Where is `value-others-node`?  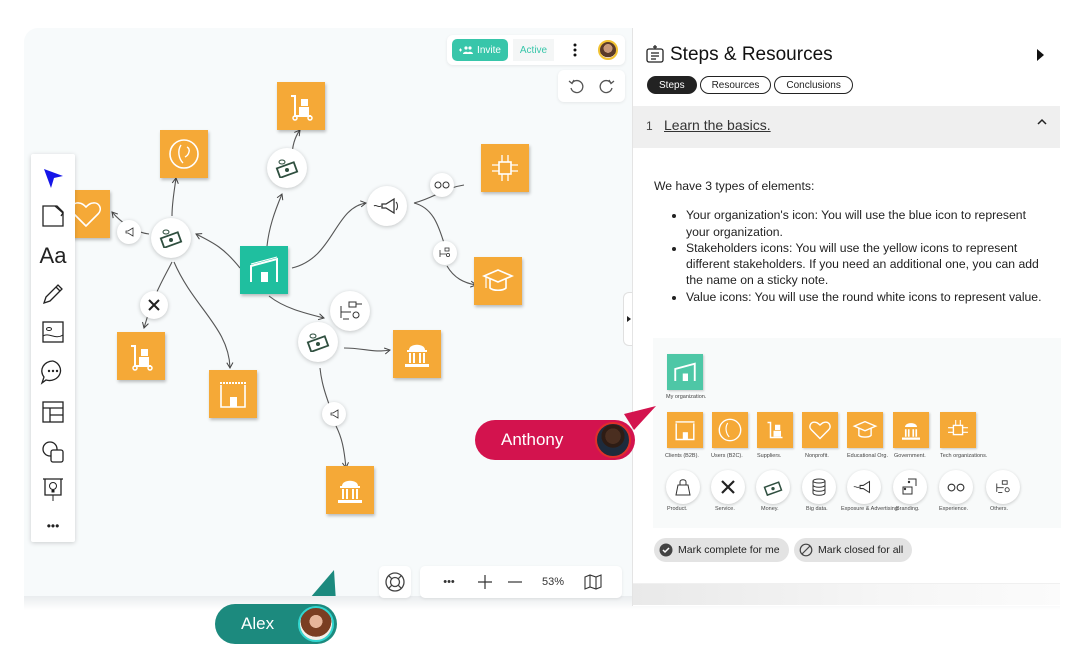 value-others-node is located at coordinates (350, 311).